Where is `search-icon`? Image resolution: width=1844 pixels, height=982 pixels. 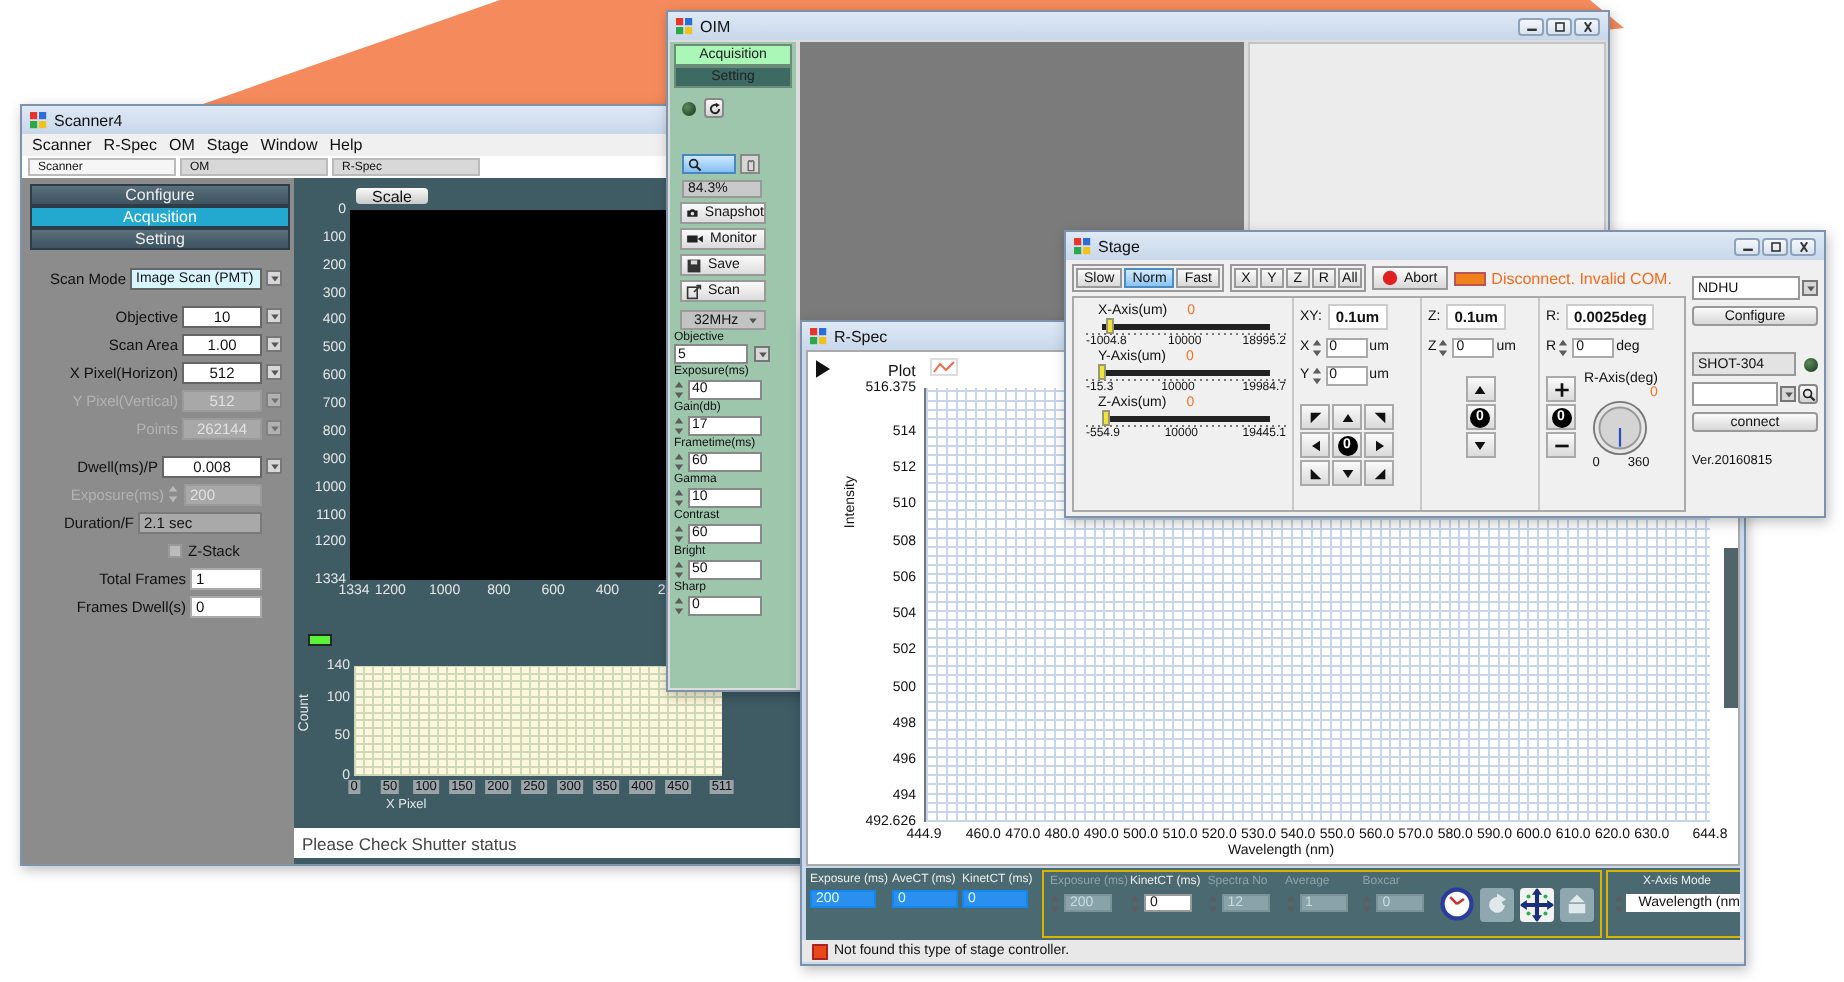
search-icon is located at coordinates (1808, 394).